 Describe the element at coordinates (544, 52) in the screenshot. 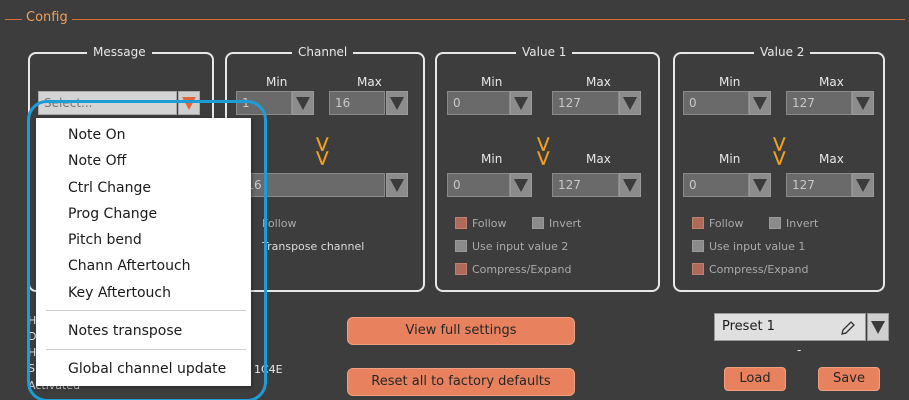

I see `value1-panel-title: Value 1` at that location.